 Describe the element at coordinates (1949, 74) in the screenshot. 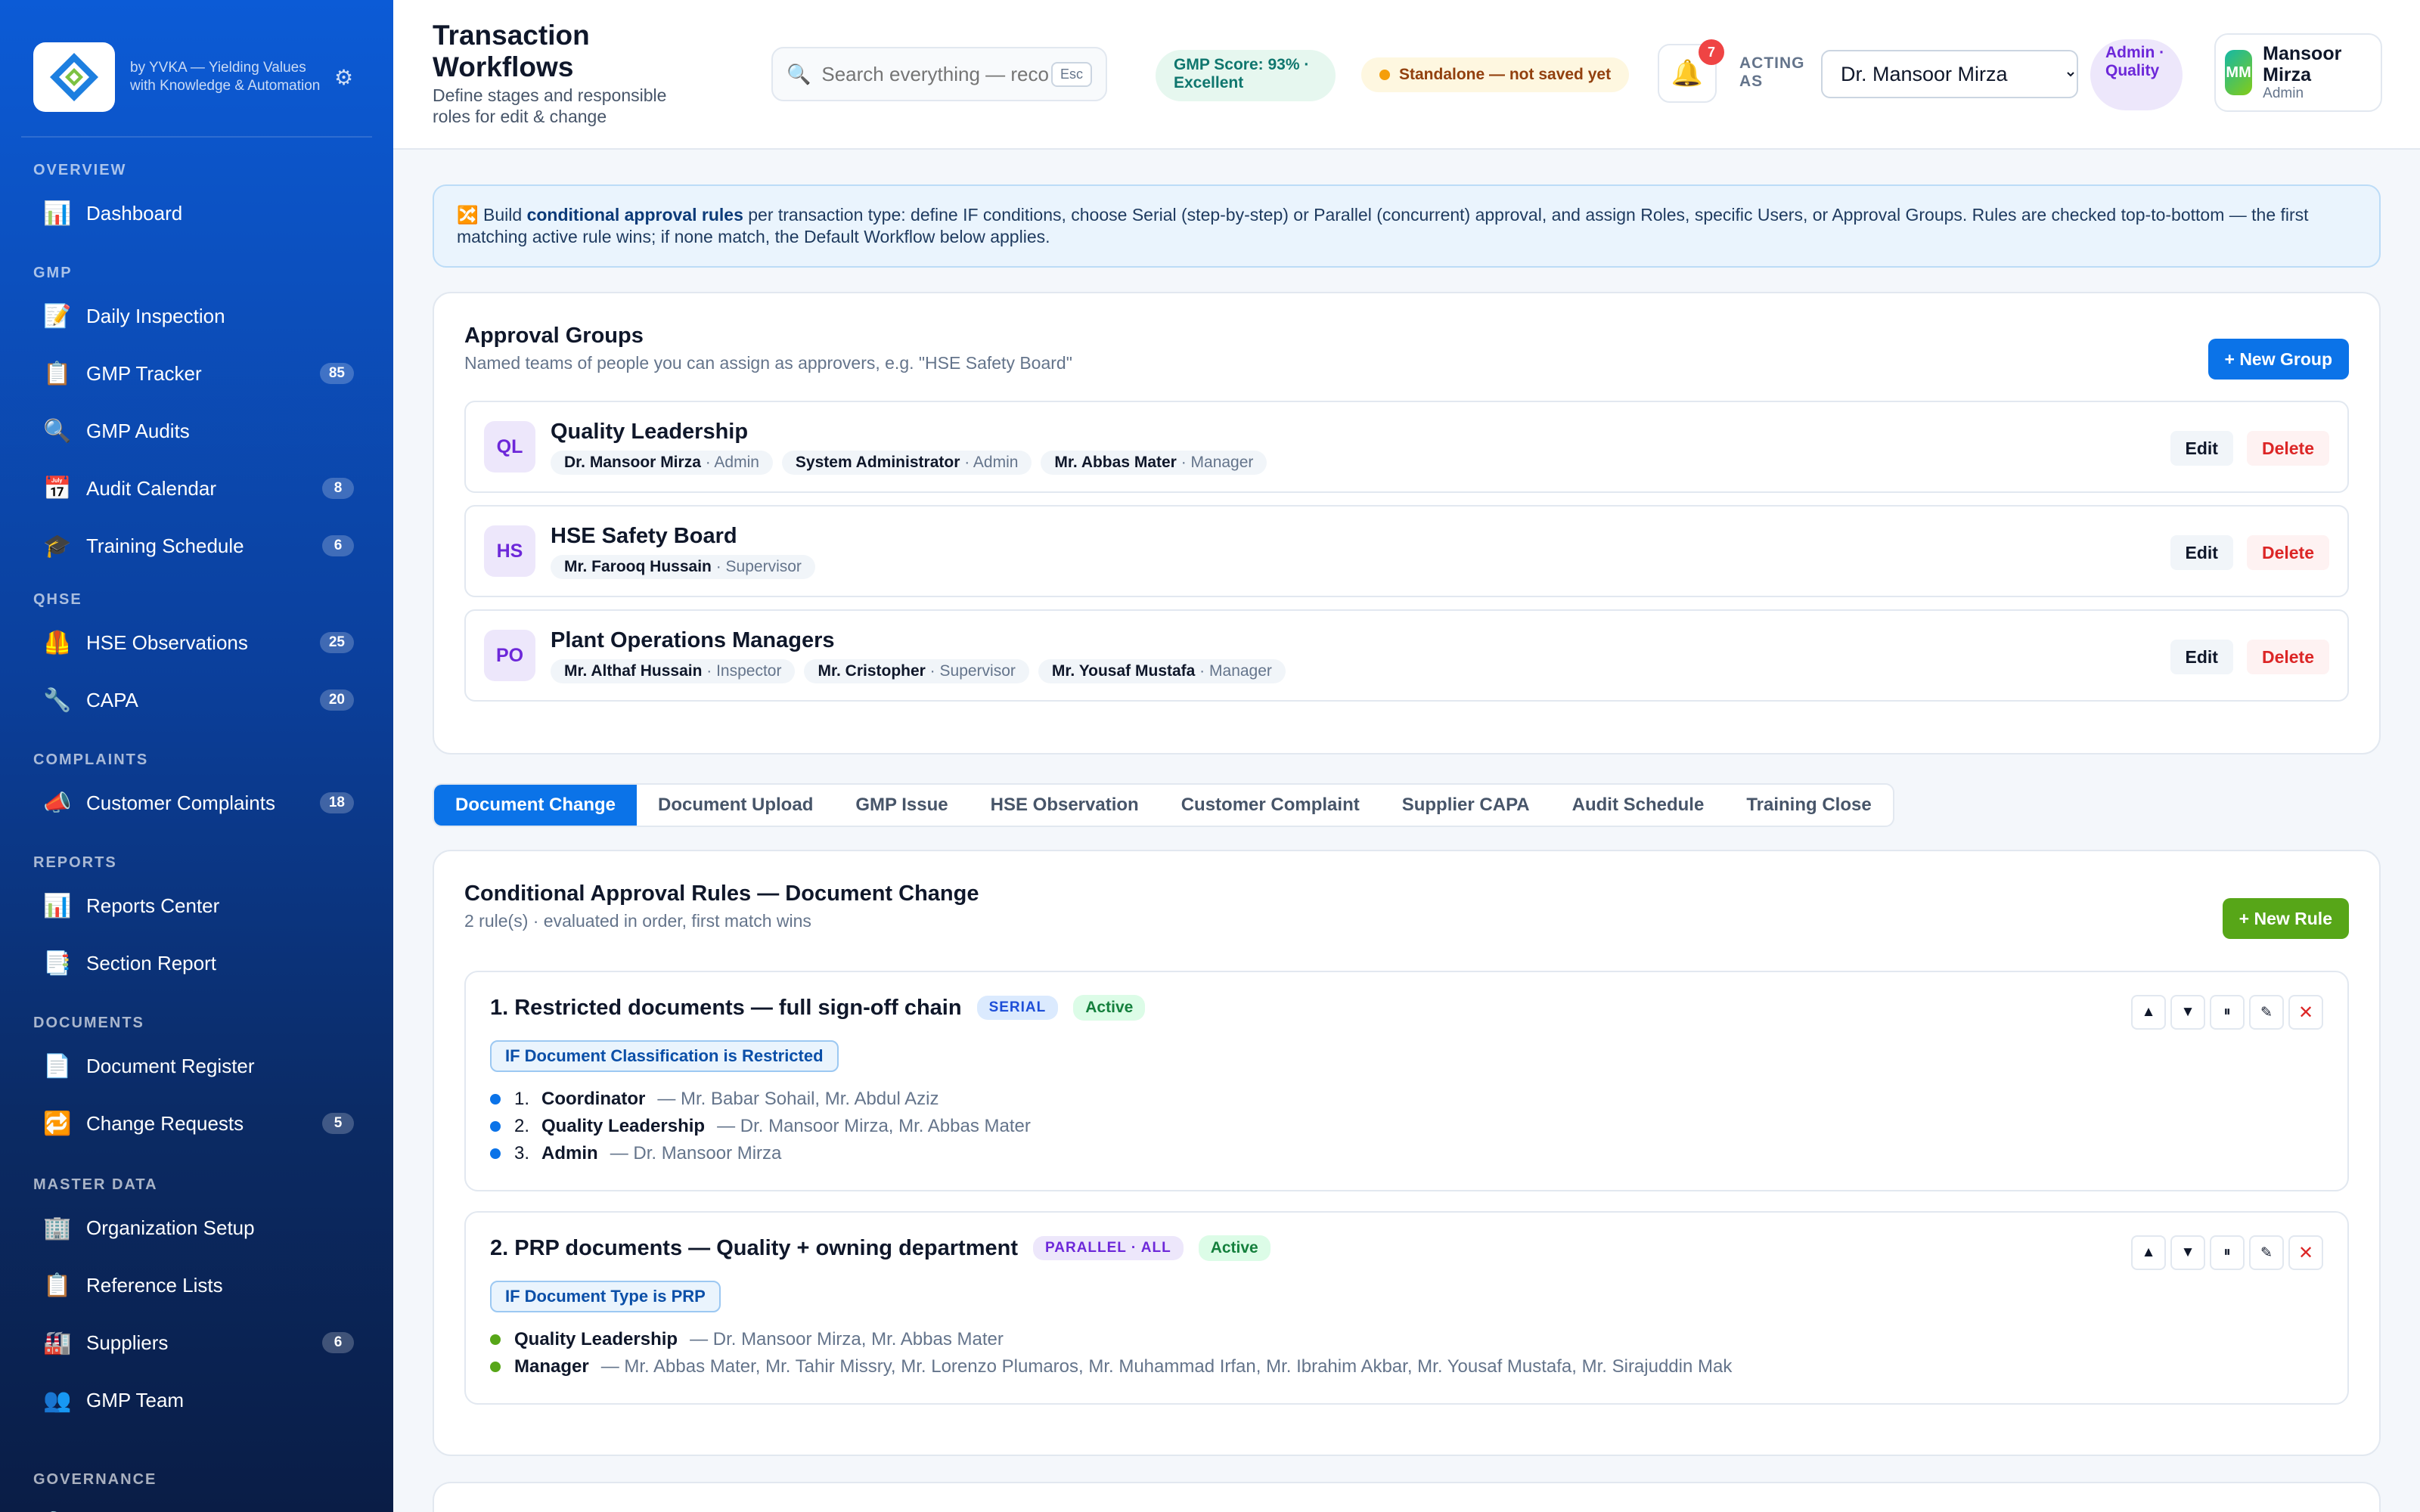

I see `acting-as-select: Dr. Mansoor Mirza` at that location.